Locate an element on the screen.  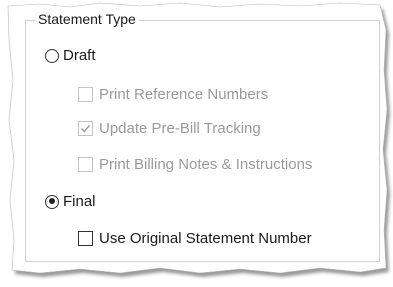
use-original-statement-number-option: Use Original Statement Number is located at coordinates (195, 238).